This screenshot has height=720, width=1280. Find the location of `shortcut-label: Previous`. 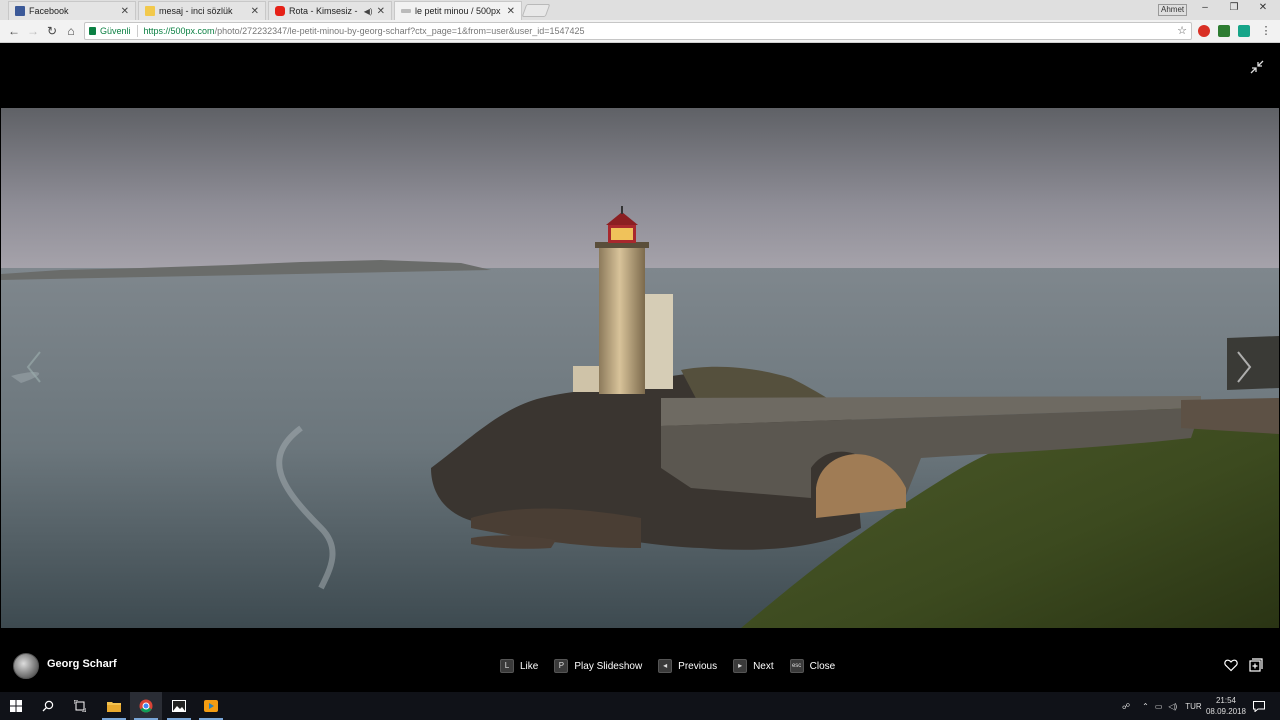

shortcut-label: Previous is located at coordinates (698, 666).